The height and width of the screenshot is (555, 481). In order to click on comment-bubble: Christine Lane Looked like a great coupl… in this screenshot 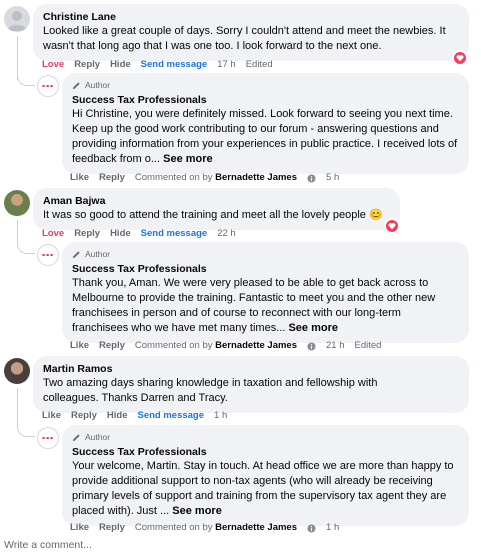, I will do `click(251, 32)`.